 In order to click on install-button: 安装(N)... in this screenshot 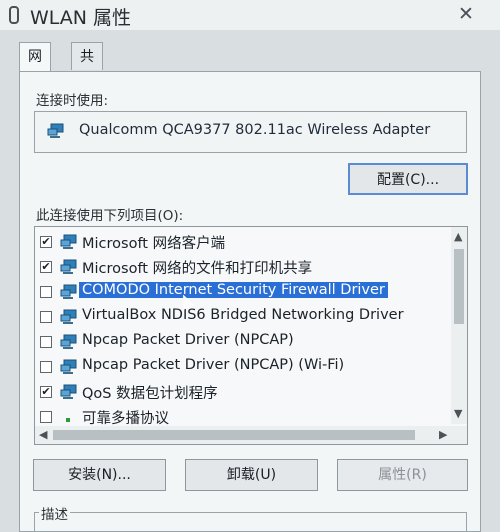, I will do `click(99, 475)`.